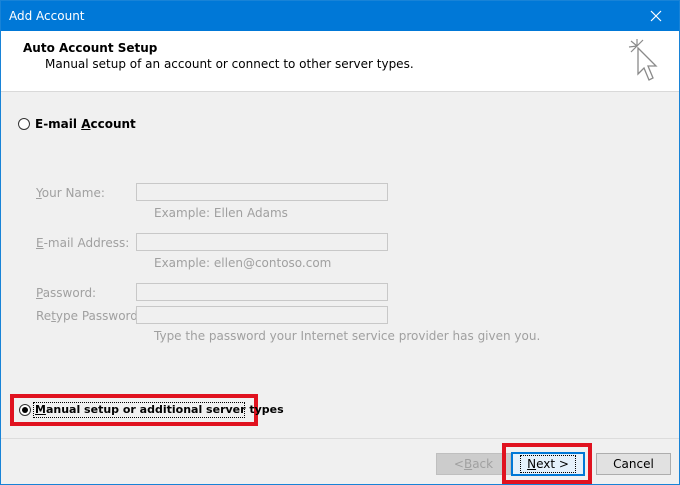  I want to click on manual-setup-label: Manual setup or additional server types, so click(159, 410).